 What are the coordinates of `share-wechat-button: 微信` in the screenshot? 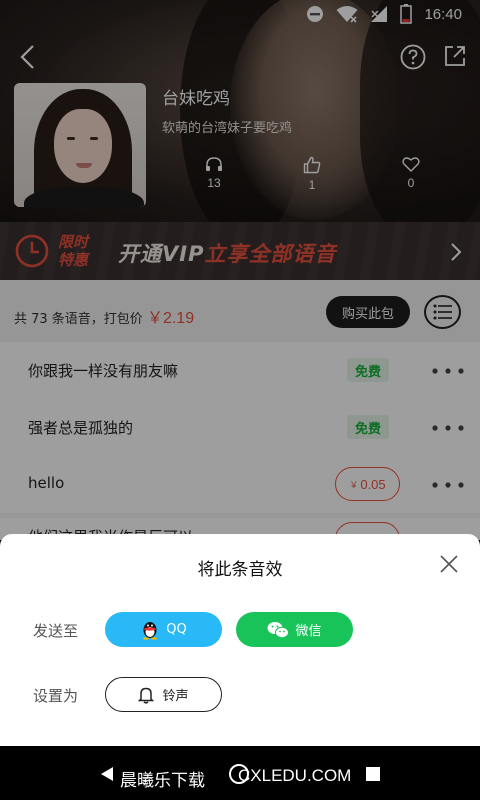 It's located at (294, 629).